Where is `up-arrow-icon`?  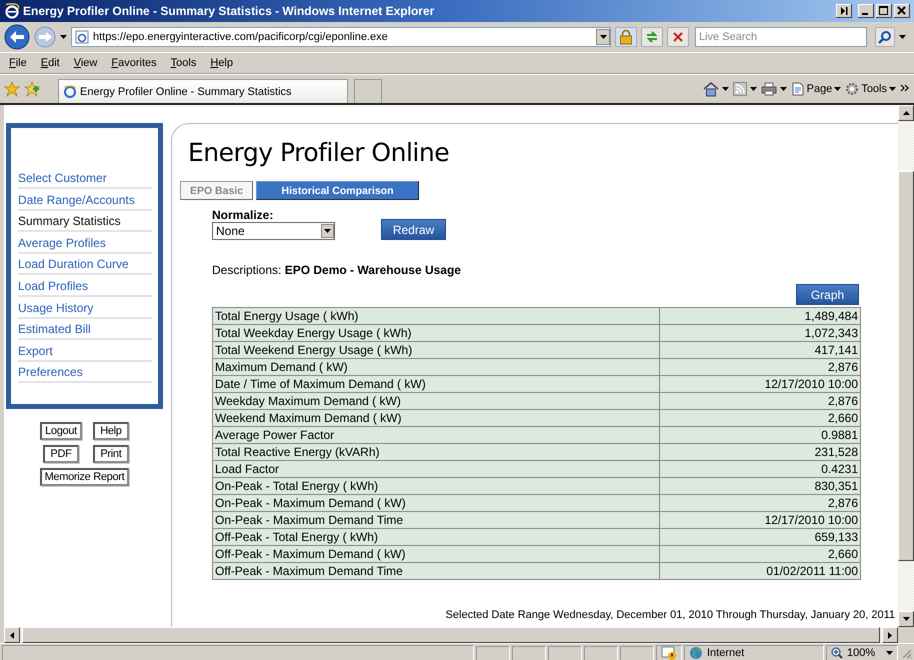
up-arrow-icon is located at coordinates (906, 113).